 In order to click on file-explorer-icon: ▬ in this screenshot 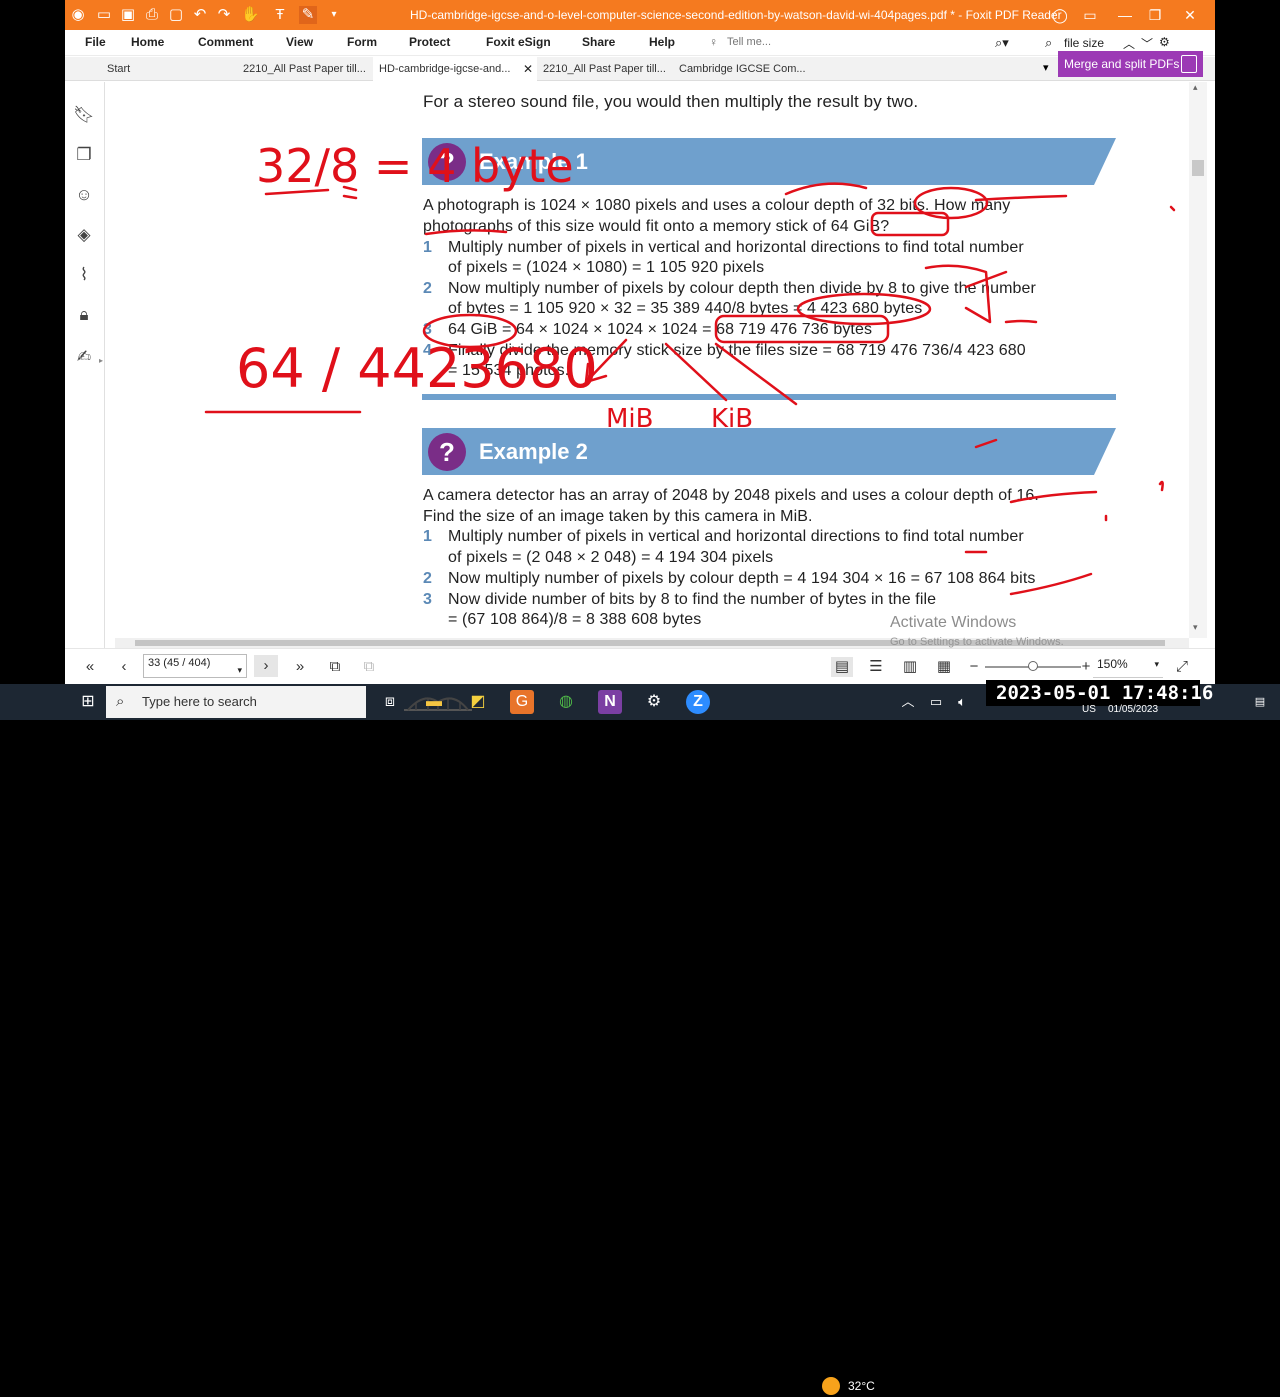, I will do `click(434, 702)`.